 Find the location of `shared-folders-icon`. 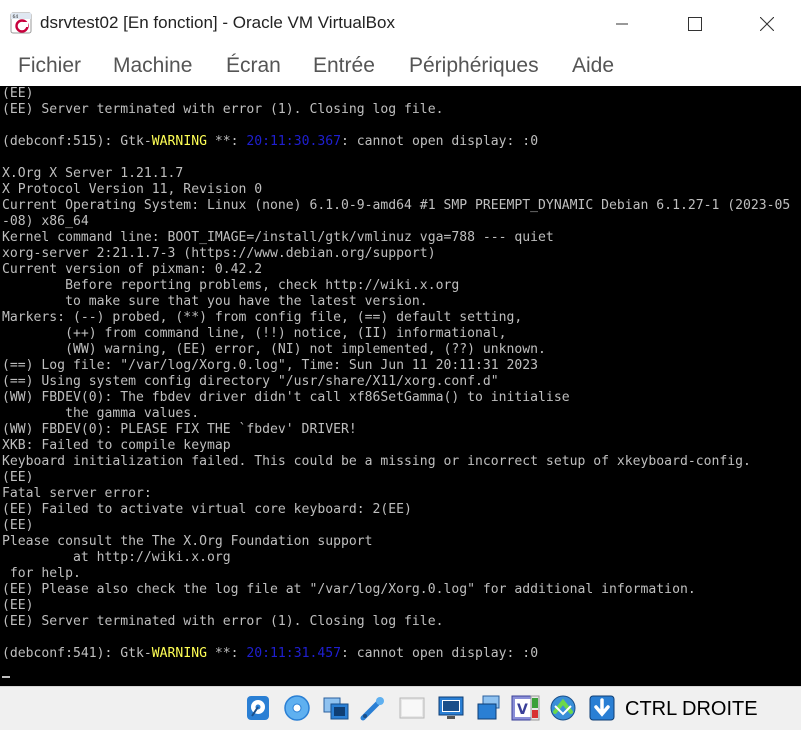

shared-folders-icon is located at coordinates (451, 708).